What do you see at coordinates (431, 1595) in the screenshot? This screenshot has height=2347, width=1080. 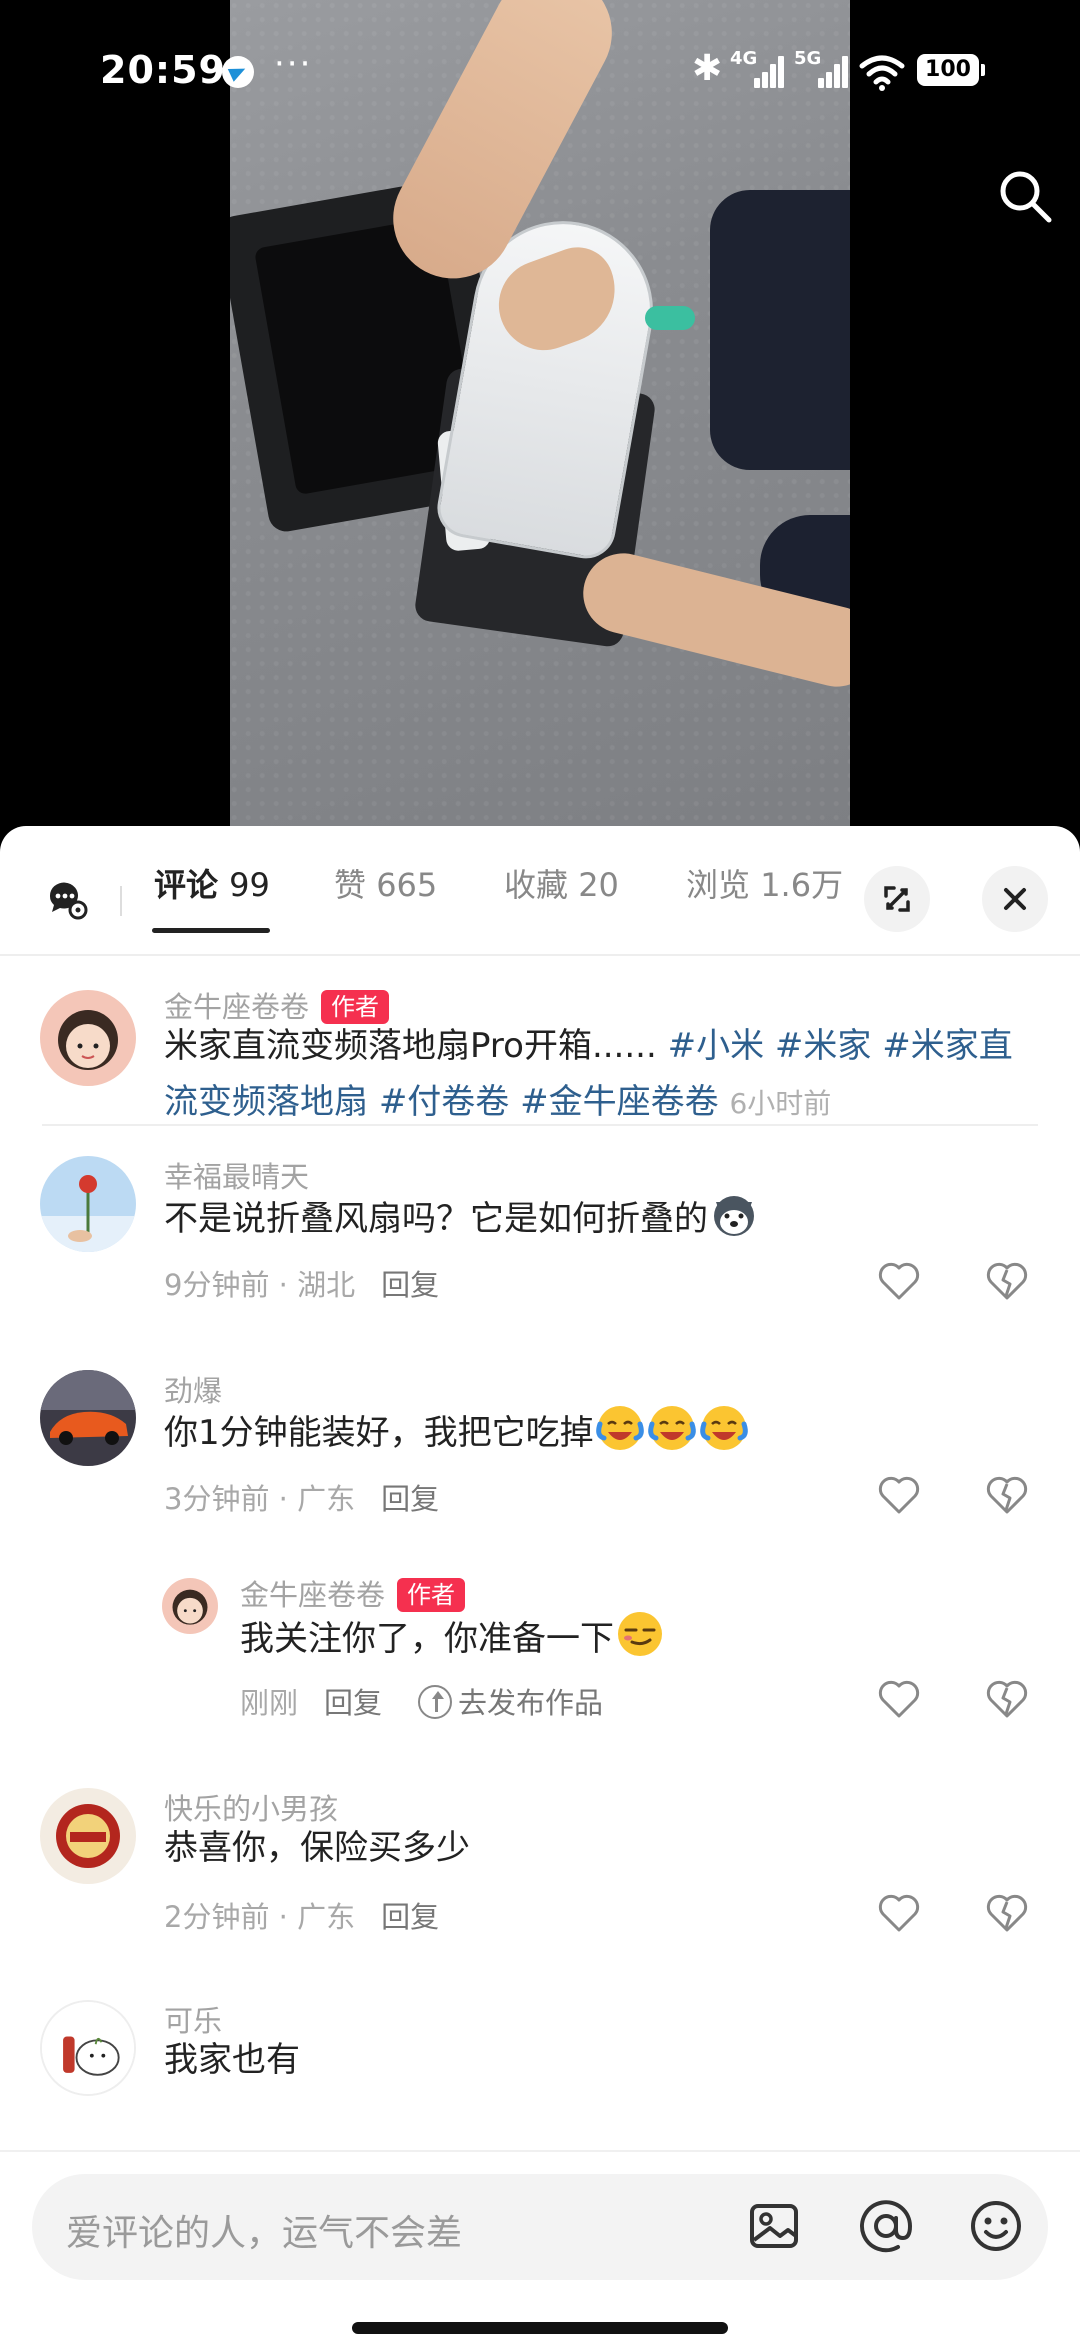 I see `author-badge: 作者` at bounding box center [431, 1595].